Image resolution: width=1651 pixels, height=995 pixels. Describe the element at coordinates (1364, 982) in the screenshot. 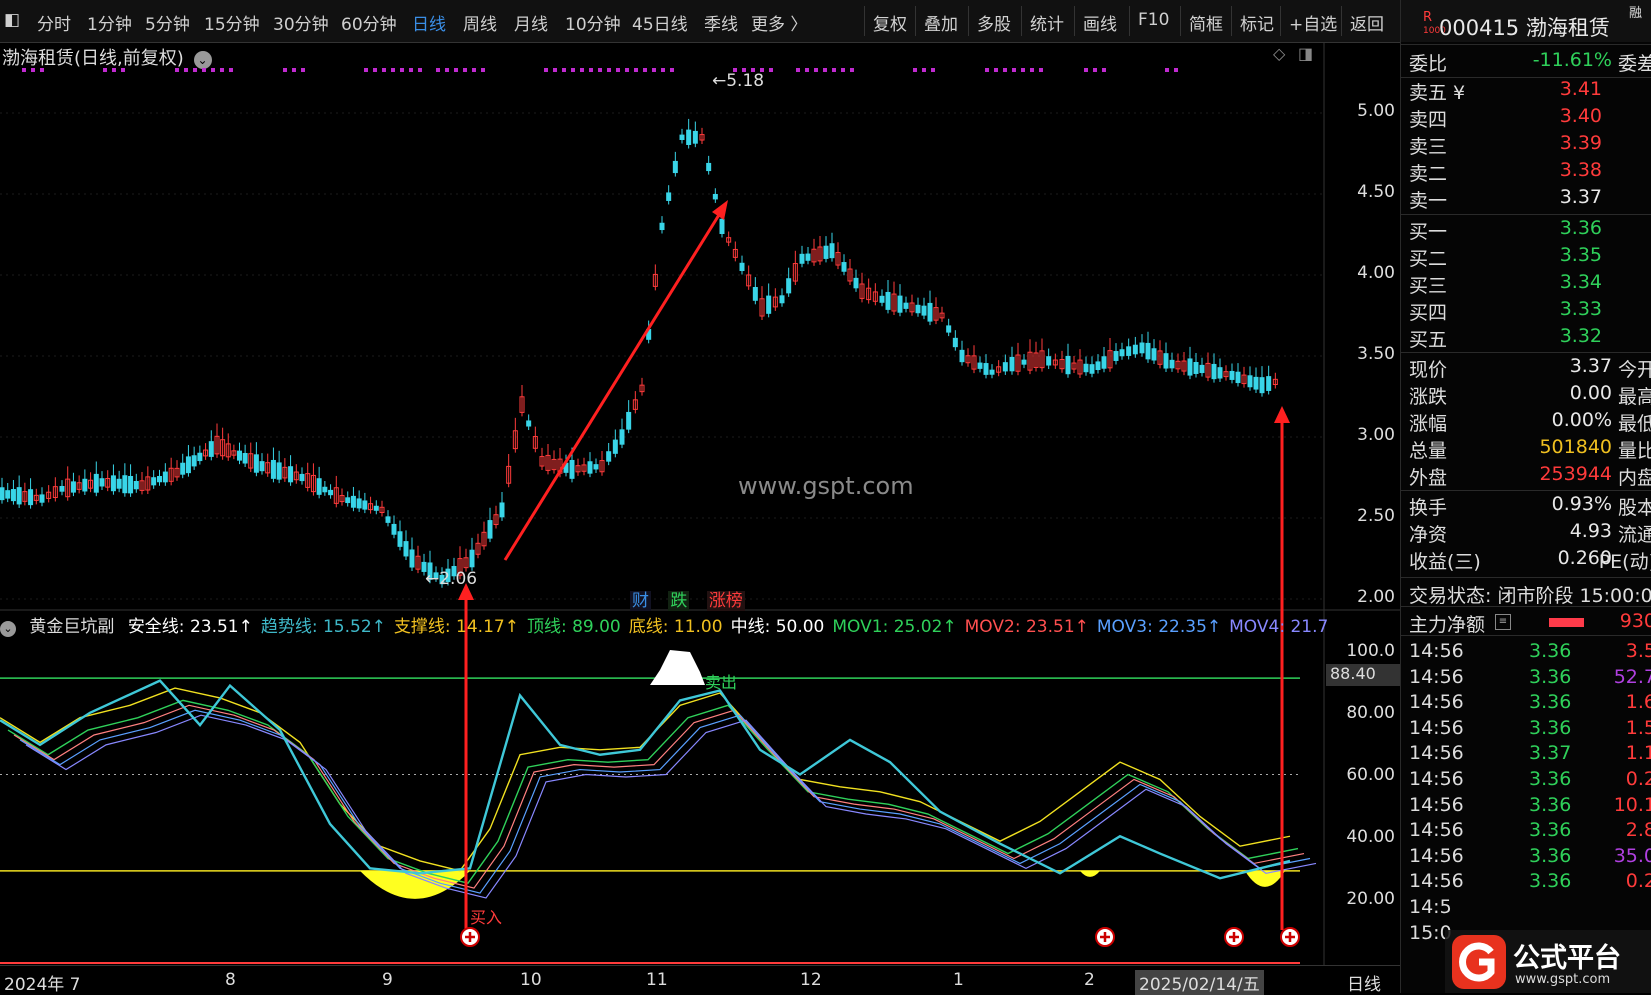

I see `date-mode-label: 日线` at that location.